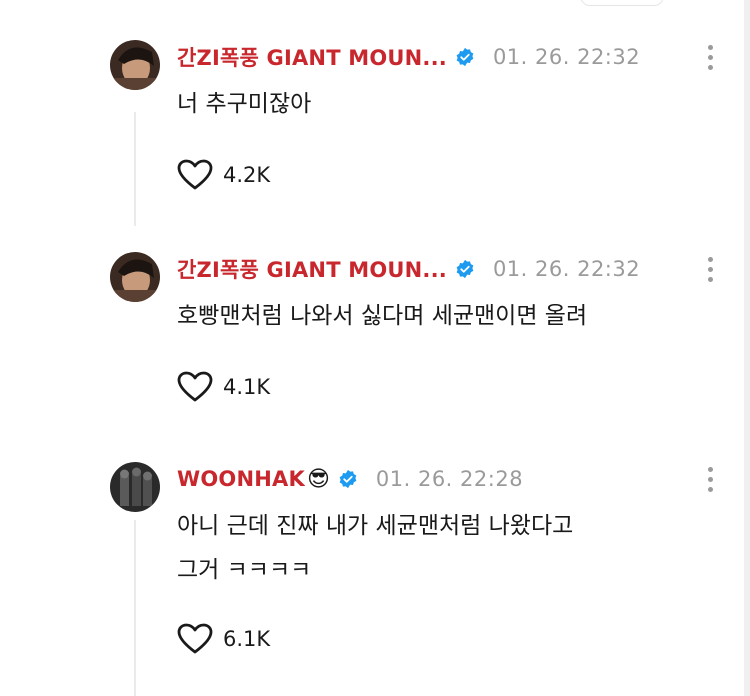 Image resolution: width=750 pixels, height=696 pixels. I want to click on comment-text-line: 그거 ㅋㅋㅋㅋ, so click(244, 570).